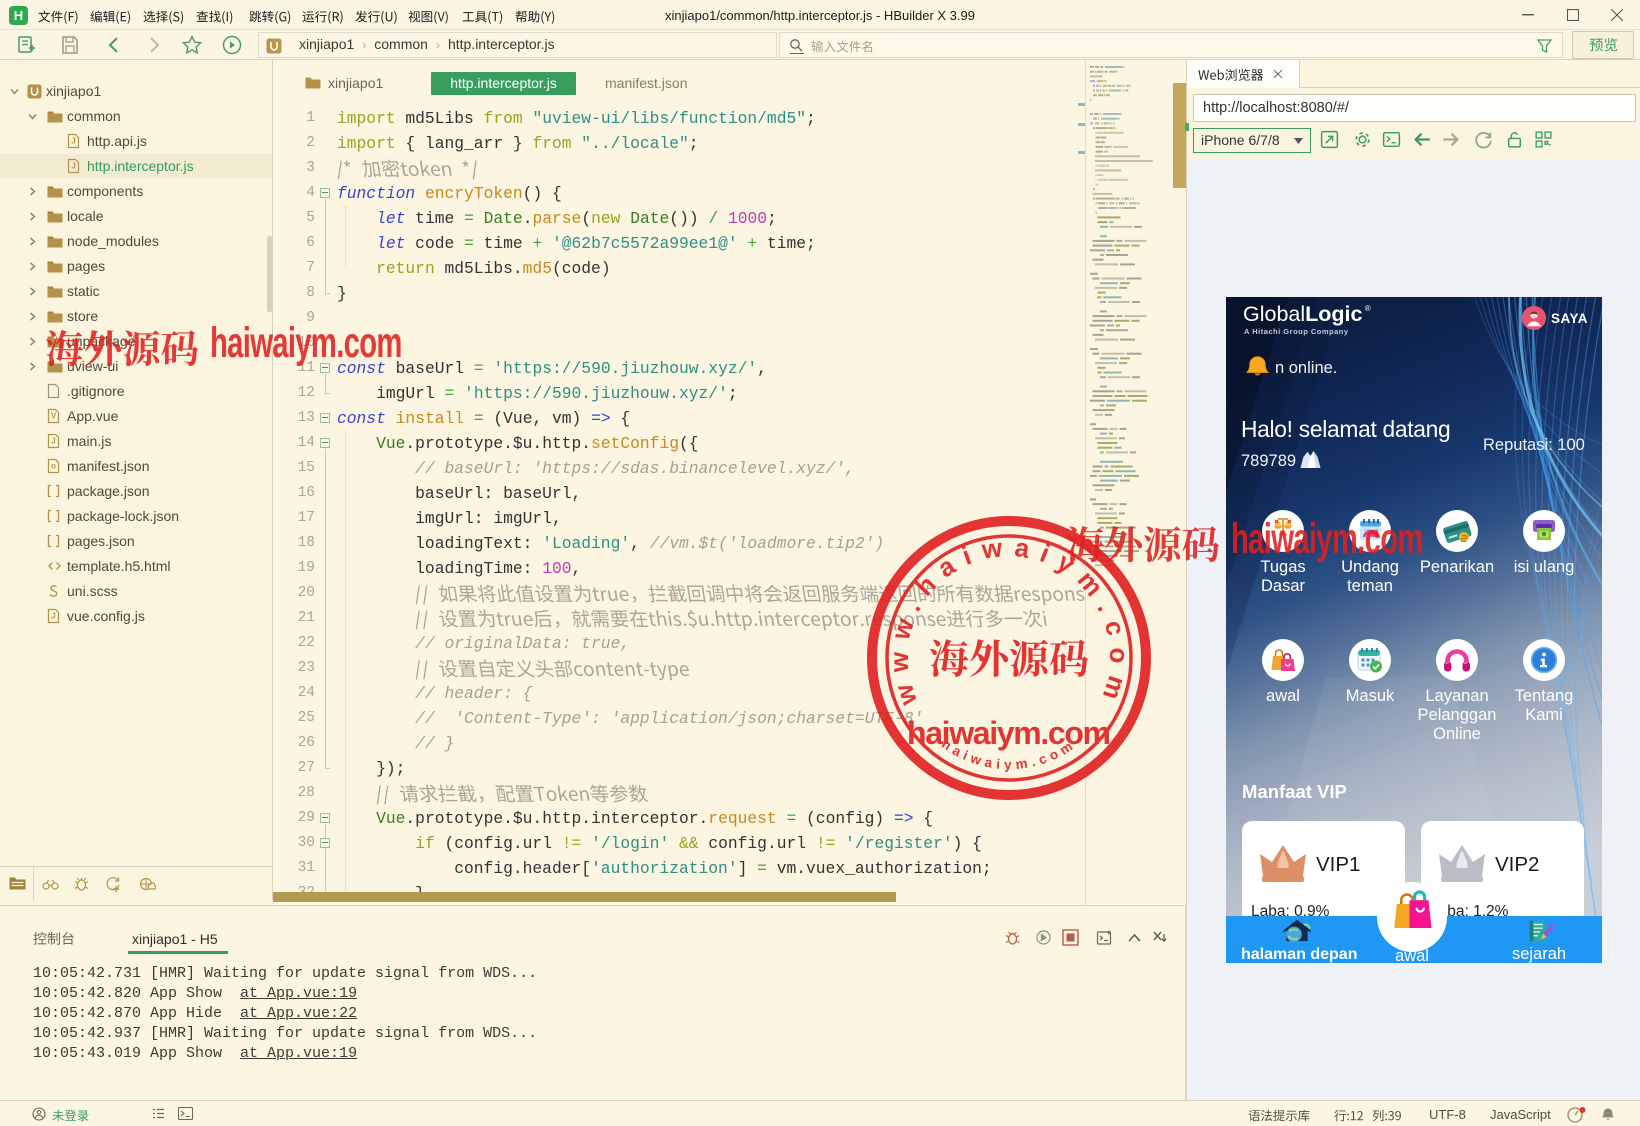 Image resolution: width=1640 pixels, height=1126 pixels. Describe the element at coordinates (54, 416) in the screenshot. I see `svg-text: V` at that location.